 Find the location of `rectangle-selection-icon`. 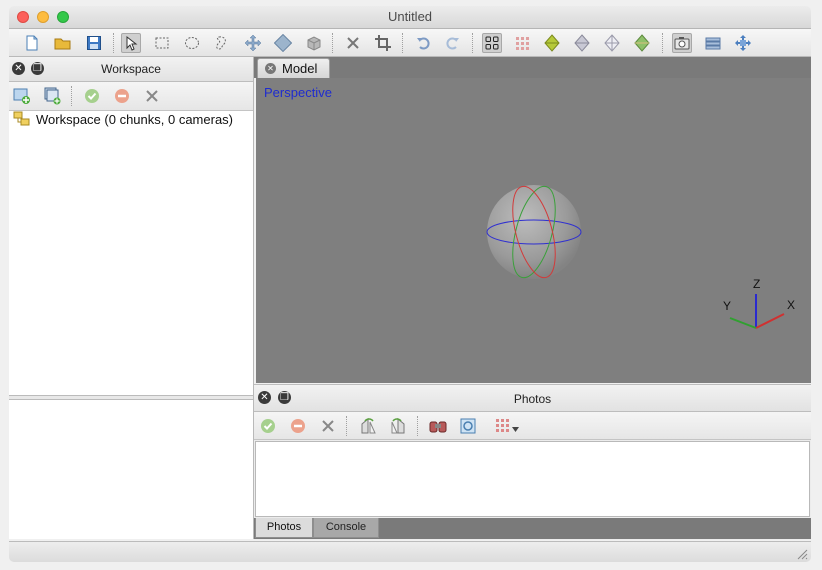

rectangle-selection-icon is located at coordinates (162, 43).